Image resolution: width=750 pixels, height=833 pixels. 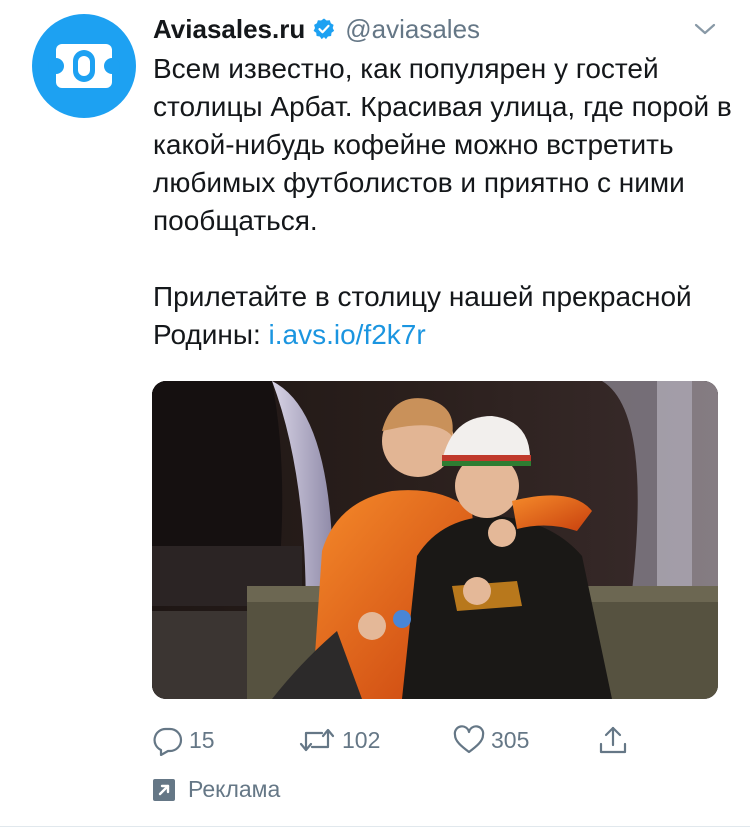 I want to click on retweet-button: 102, so click(x=338, y=740).